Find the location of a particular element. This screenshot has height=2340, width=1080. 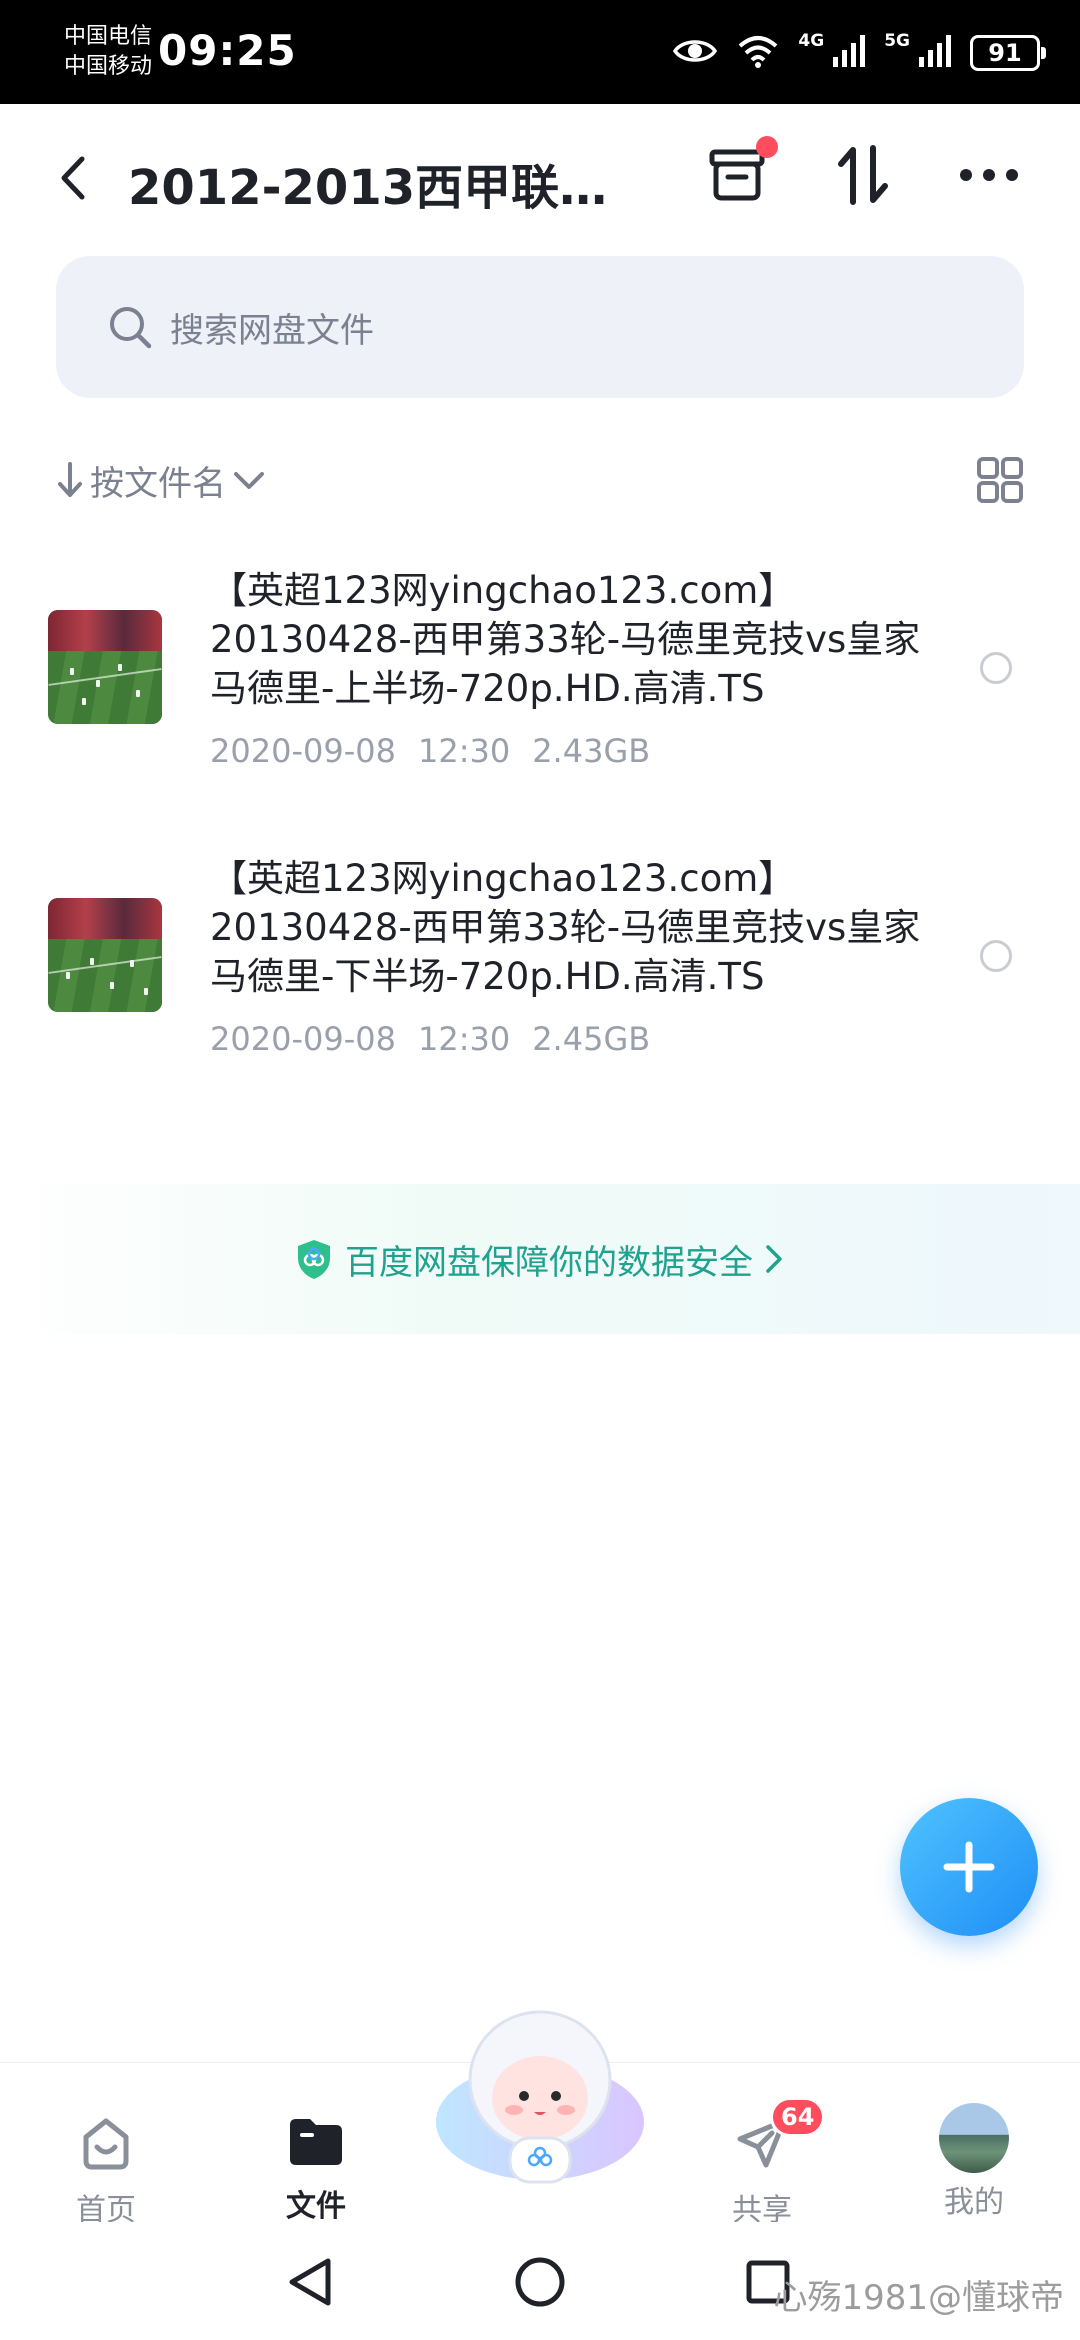

nav-home-button is located at coordinates (540, 2282).